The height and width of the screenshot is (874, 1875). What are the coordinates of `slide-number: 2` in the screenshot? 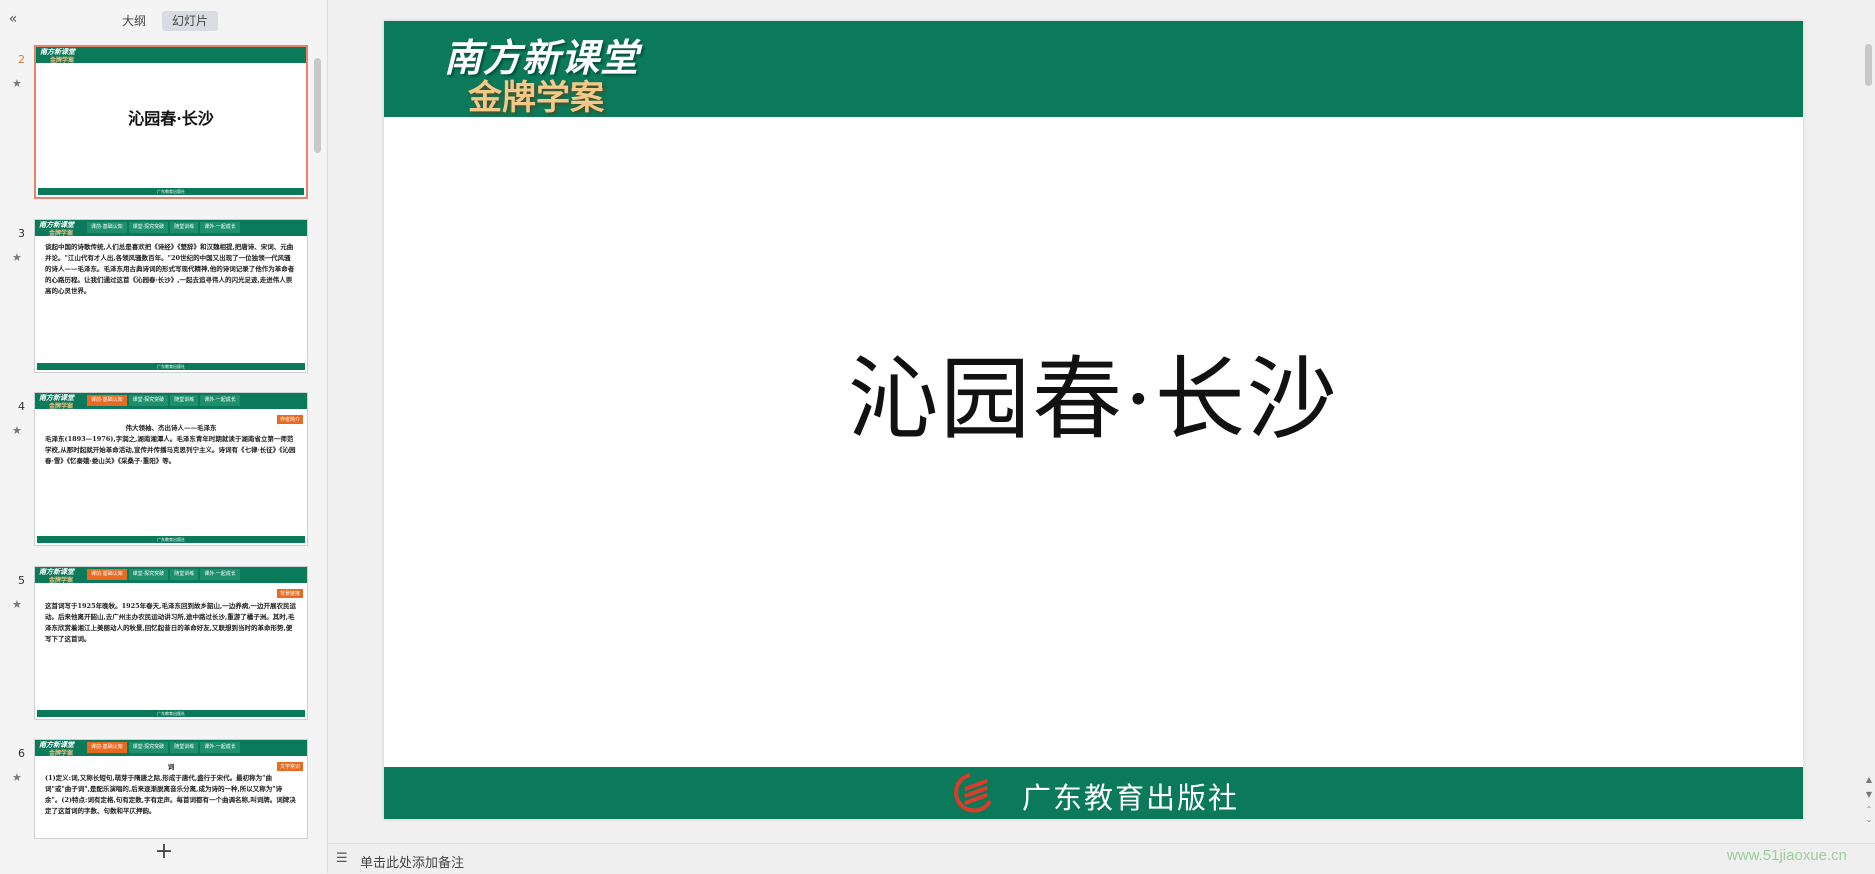 It's located at (21, 59).